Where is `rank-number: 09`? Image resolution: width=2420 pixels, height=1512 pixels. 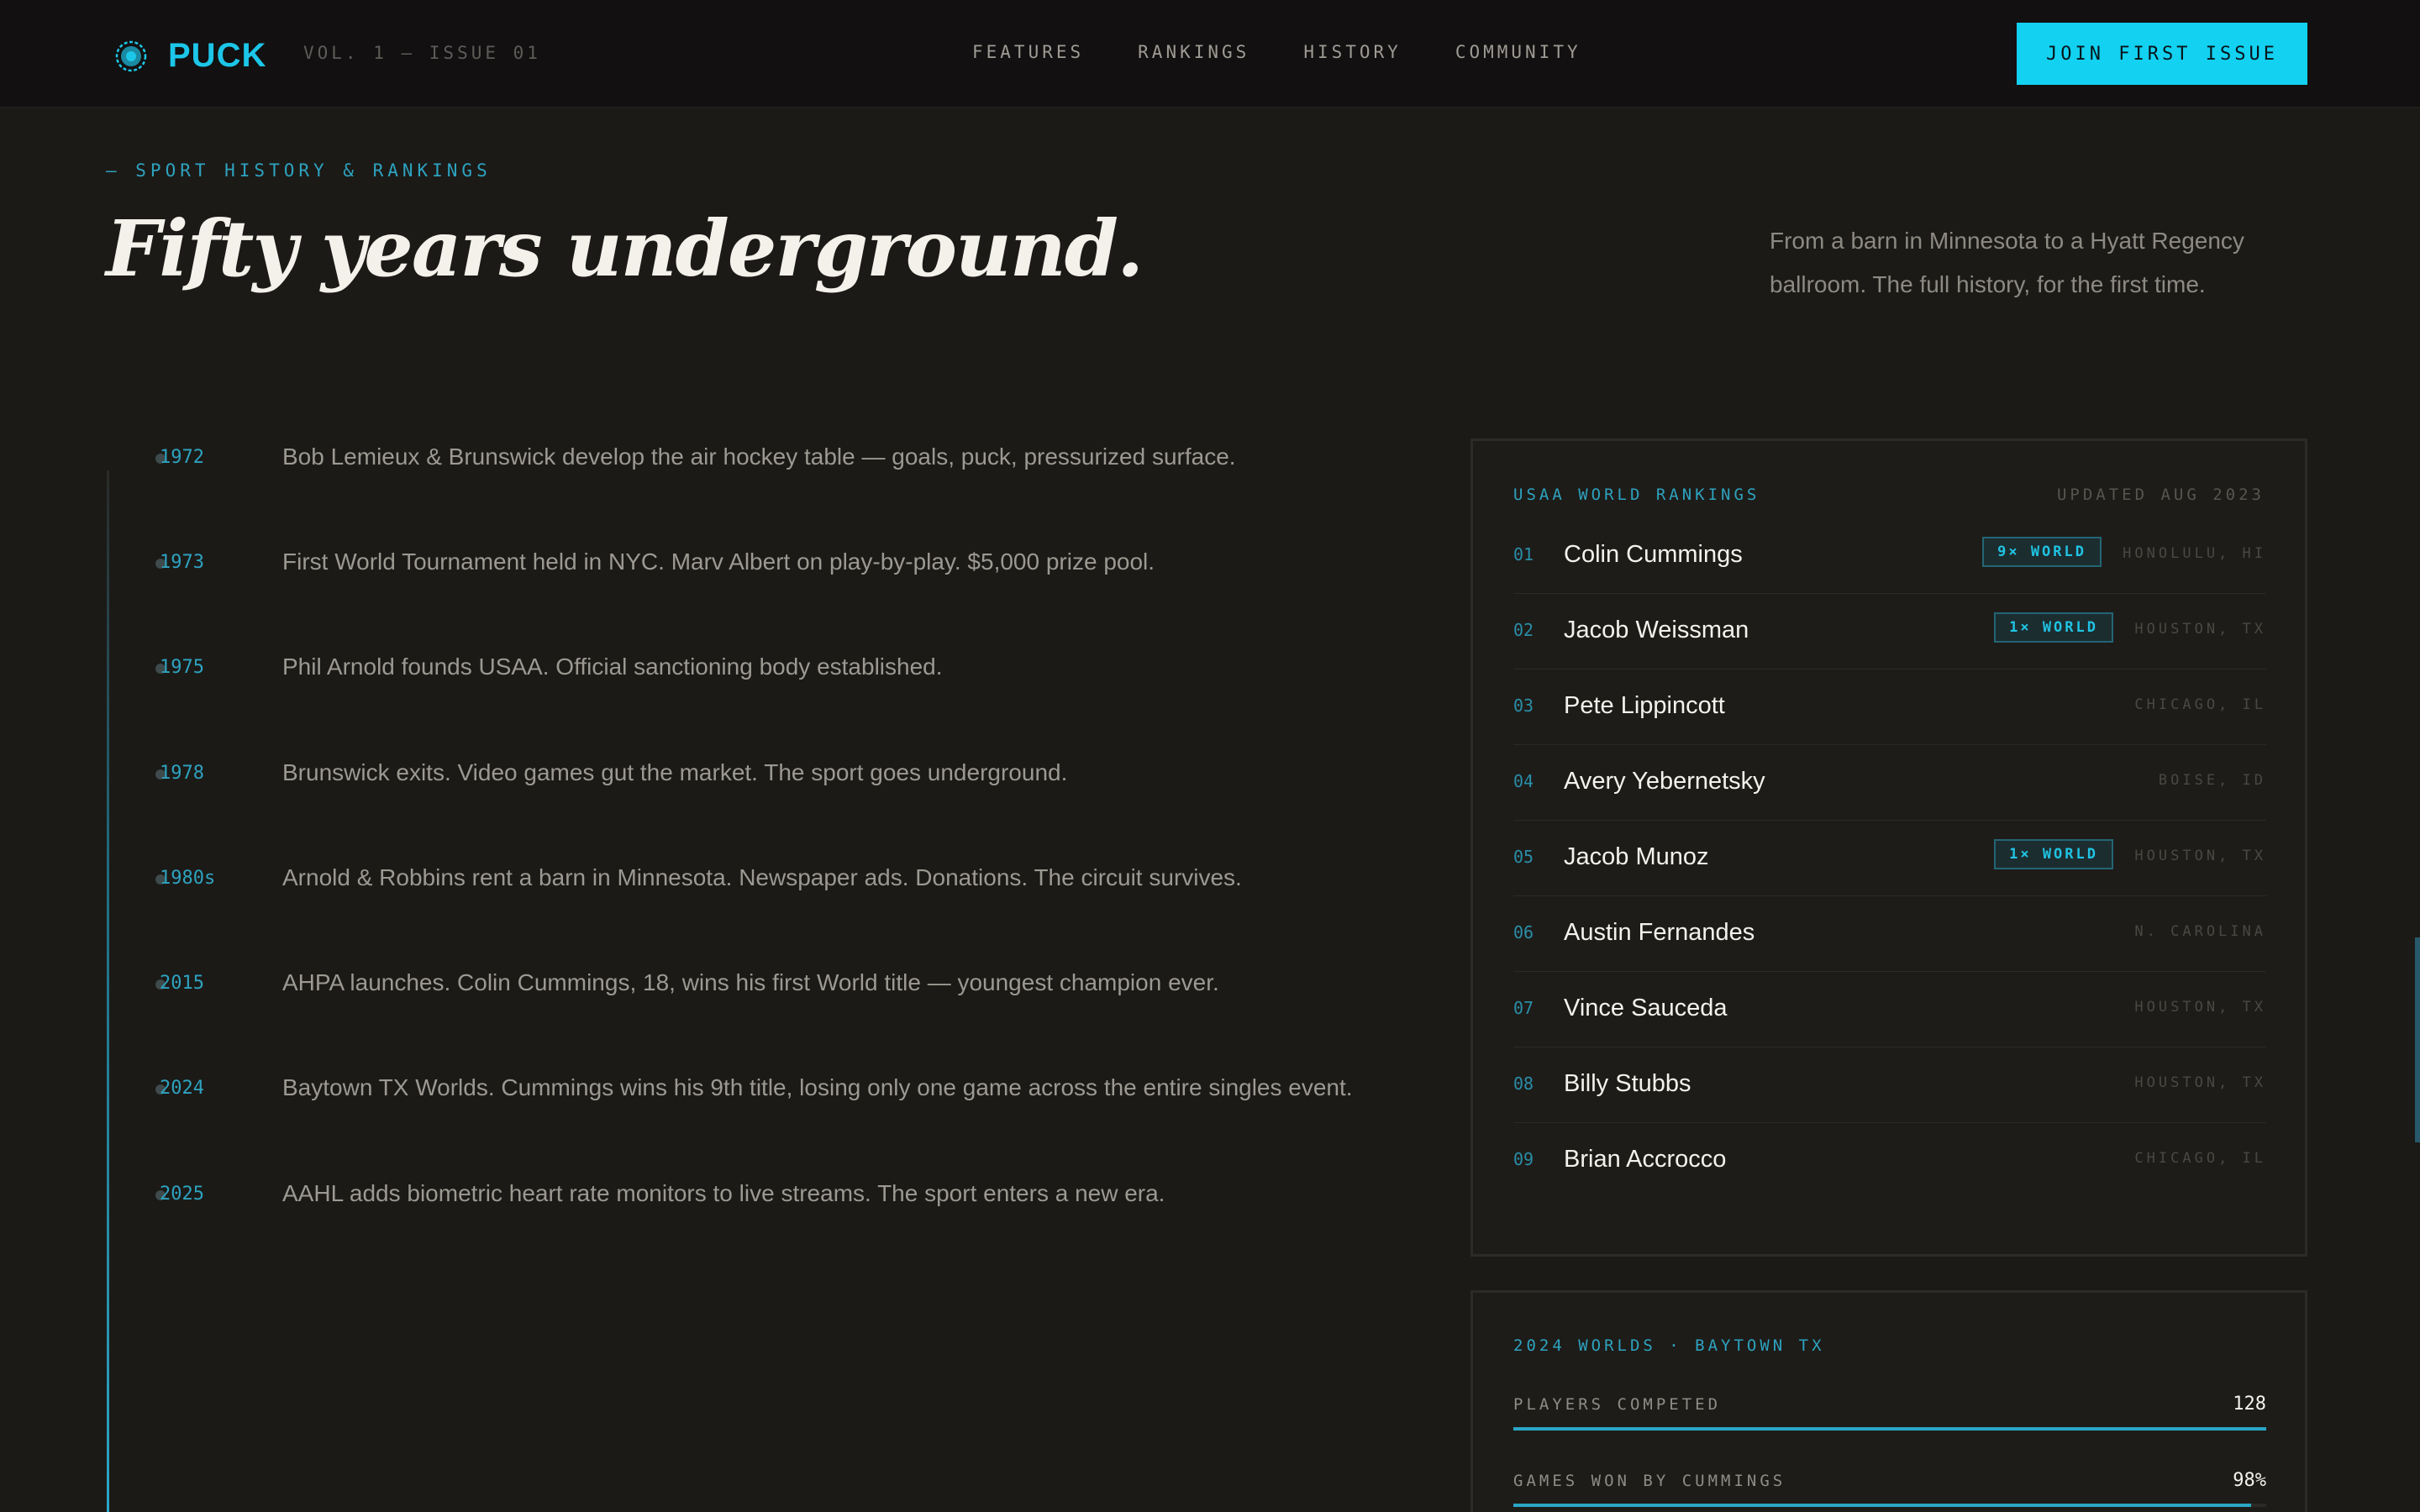
rank-number: 09 is located at coordinates (1524, 1159).